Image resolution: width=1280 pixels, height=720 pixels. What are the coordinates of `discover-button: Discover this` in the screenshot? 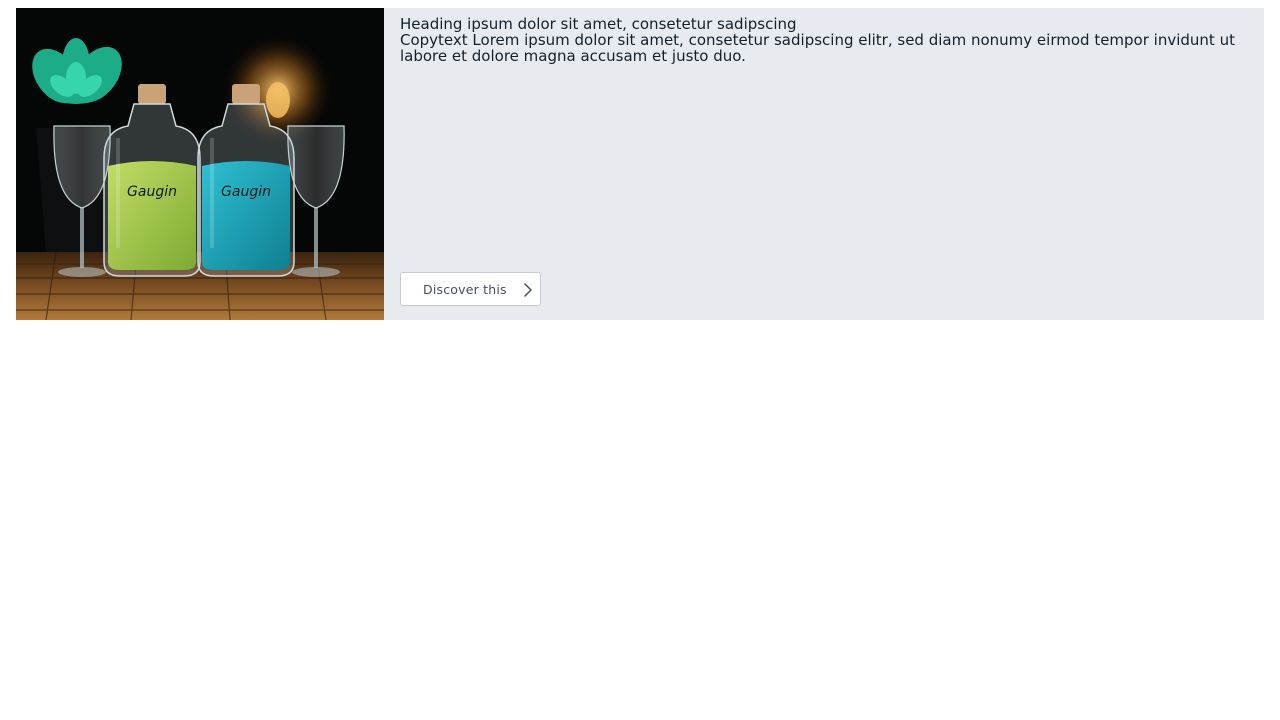 It's located at (470, 289).